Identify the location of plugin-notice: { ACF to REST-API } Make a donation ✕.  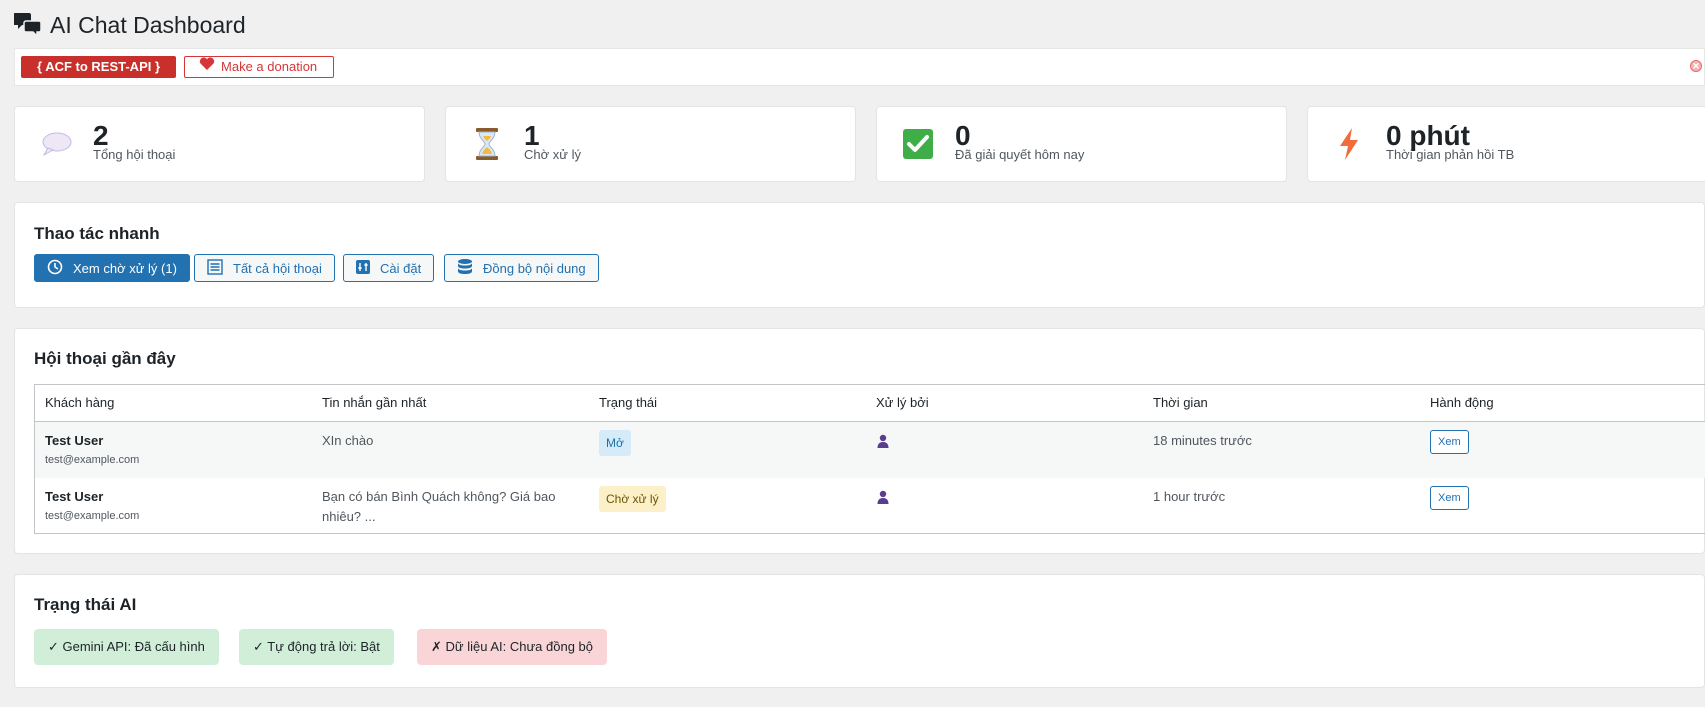
(859, 67).